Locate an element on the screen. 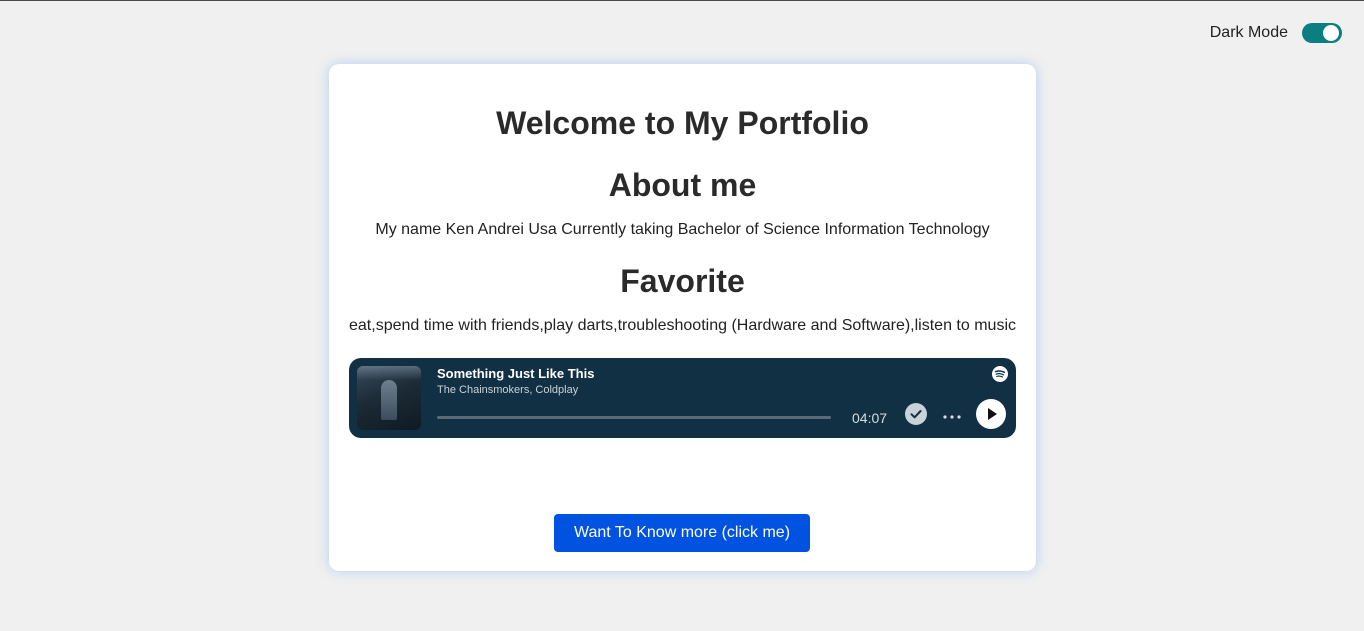 This screenshot has width=1364, height=631. about-heading: About me is located at coordinates (682, 185).